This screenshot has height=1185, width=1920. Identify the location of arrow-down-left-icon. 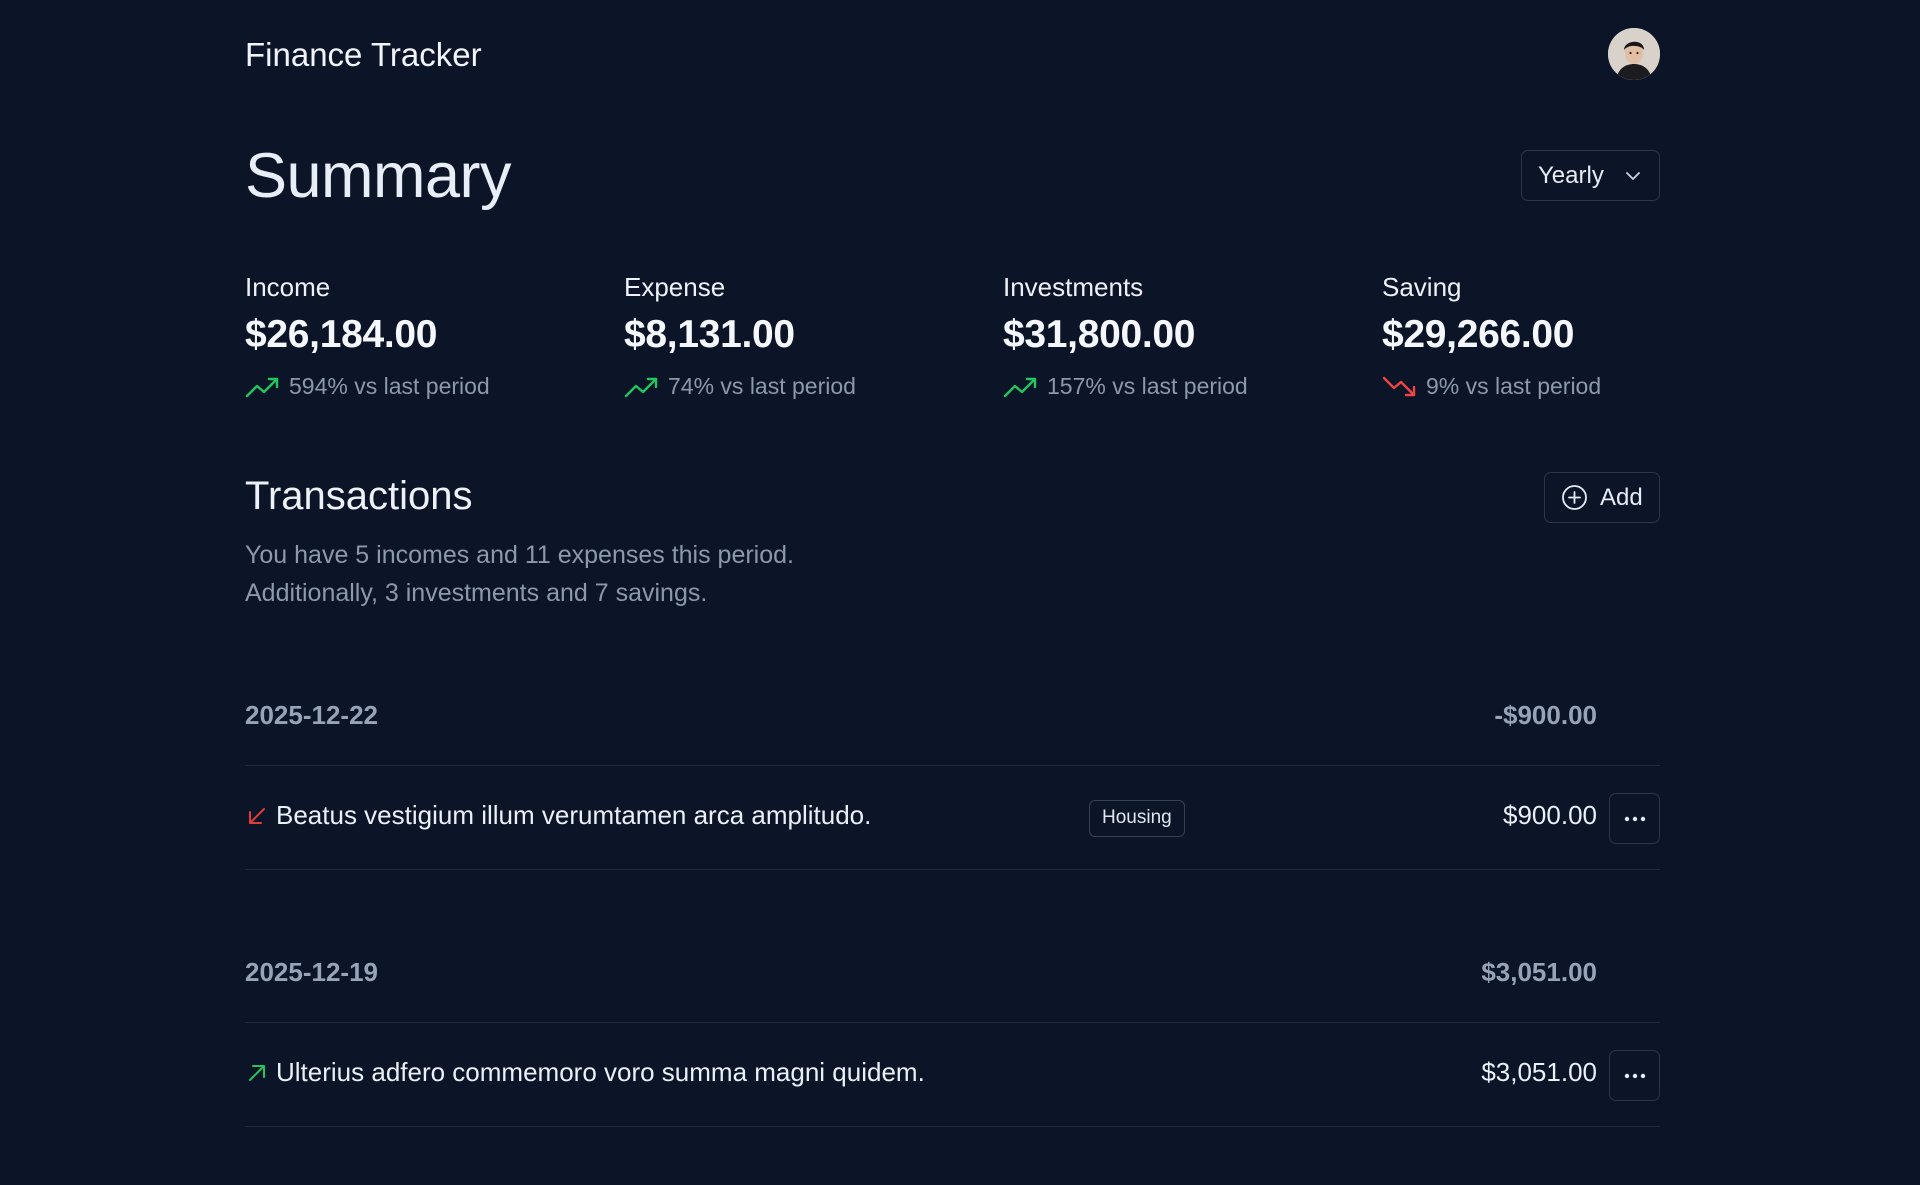
(257, 816).